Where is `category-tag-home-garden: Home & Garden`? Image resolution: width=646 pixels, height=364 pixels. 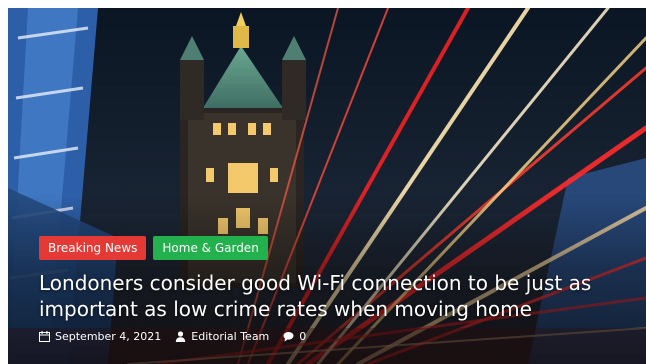 category-tag-home-garden: Home & Garden is located at coordinates (210, 248).